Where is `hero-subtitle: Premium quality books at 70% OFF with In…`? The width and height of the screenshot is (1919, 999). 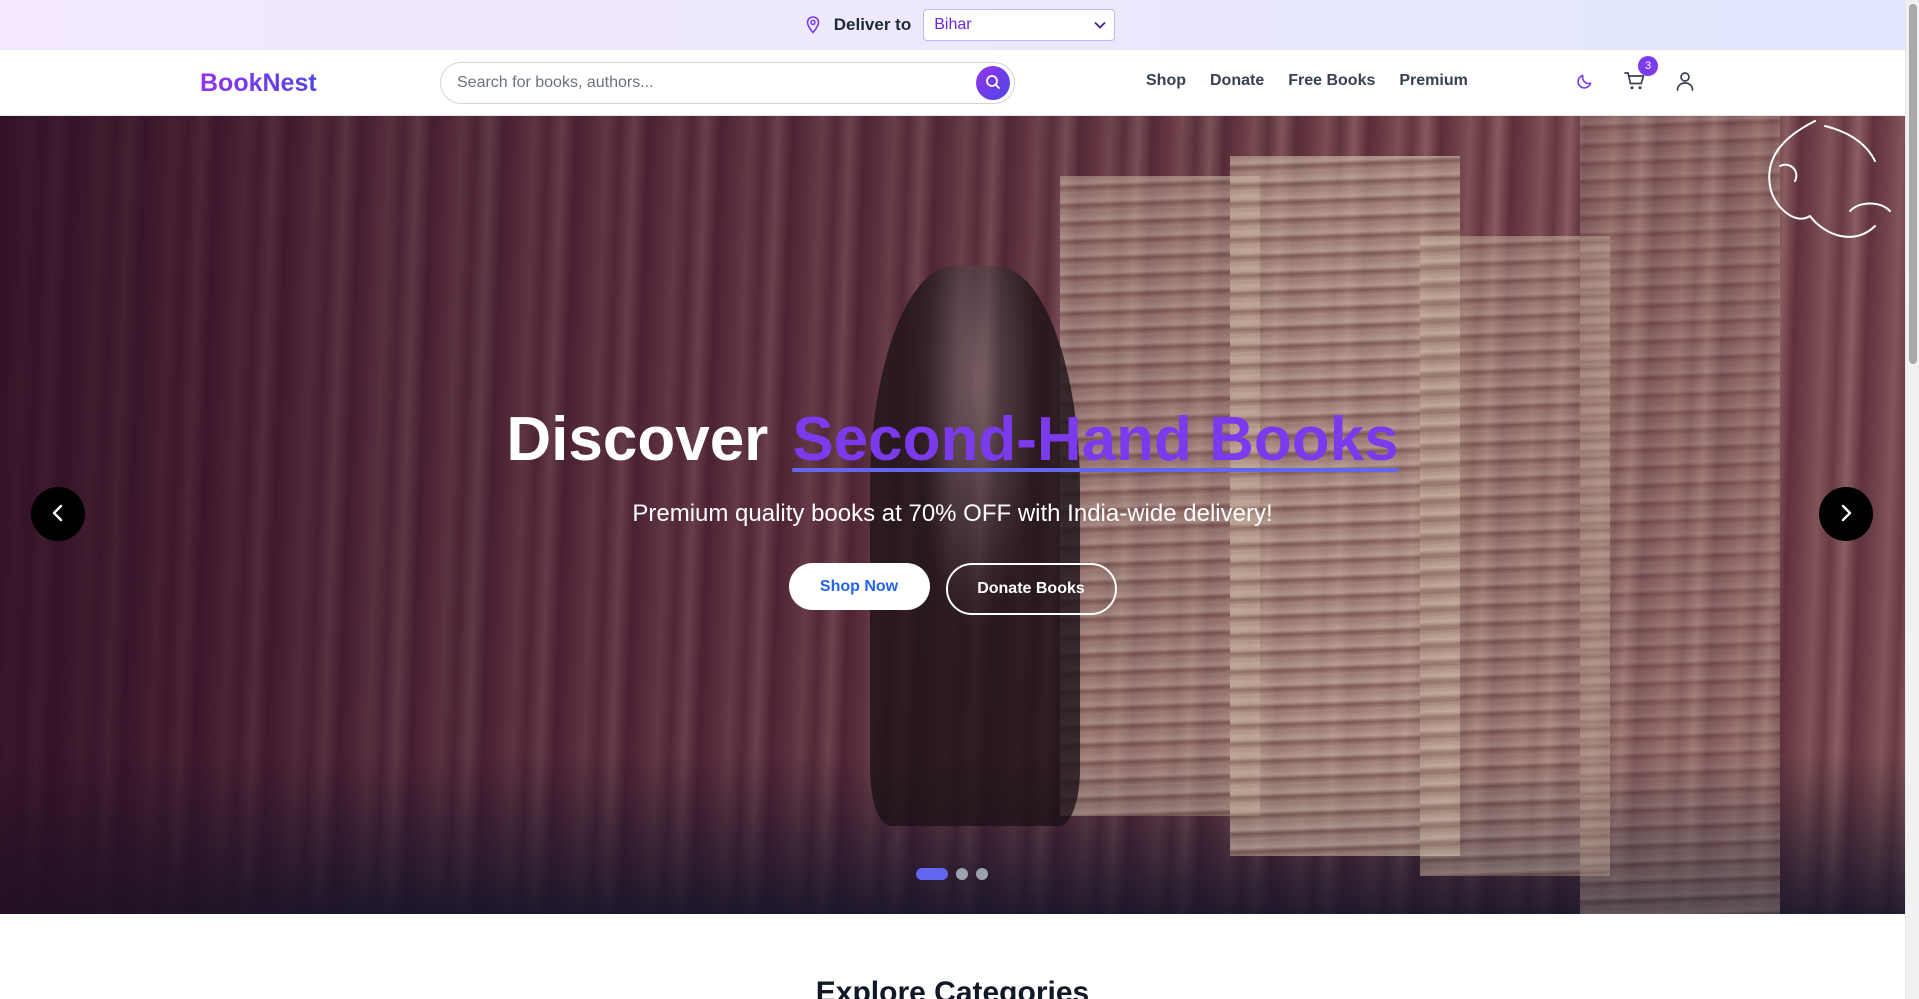 hero-subtitle: Premium quality books at 70% OFF with In… is located at coordinates (952, 513).